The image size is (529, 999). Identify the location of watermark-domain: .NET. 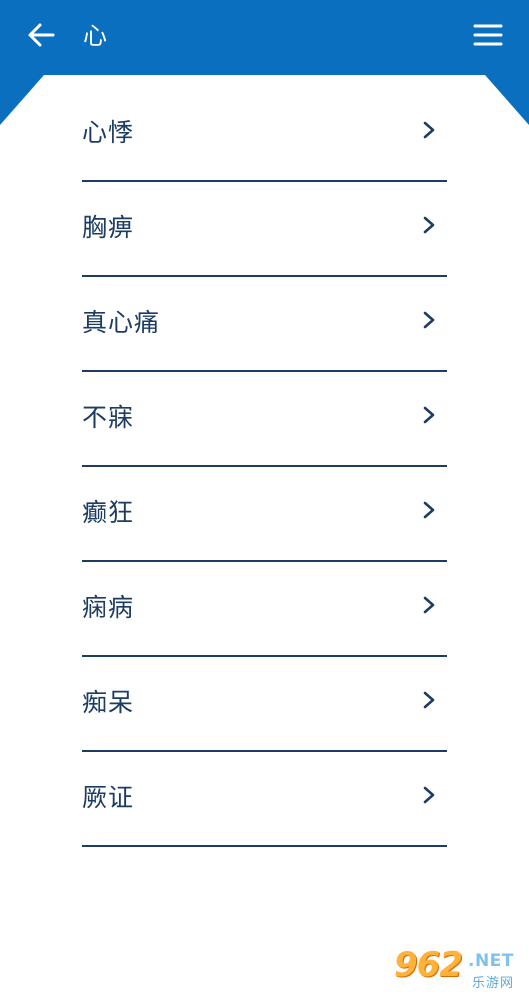
(491, 961).